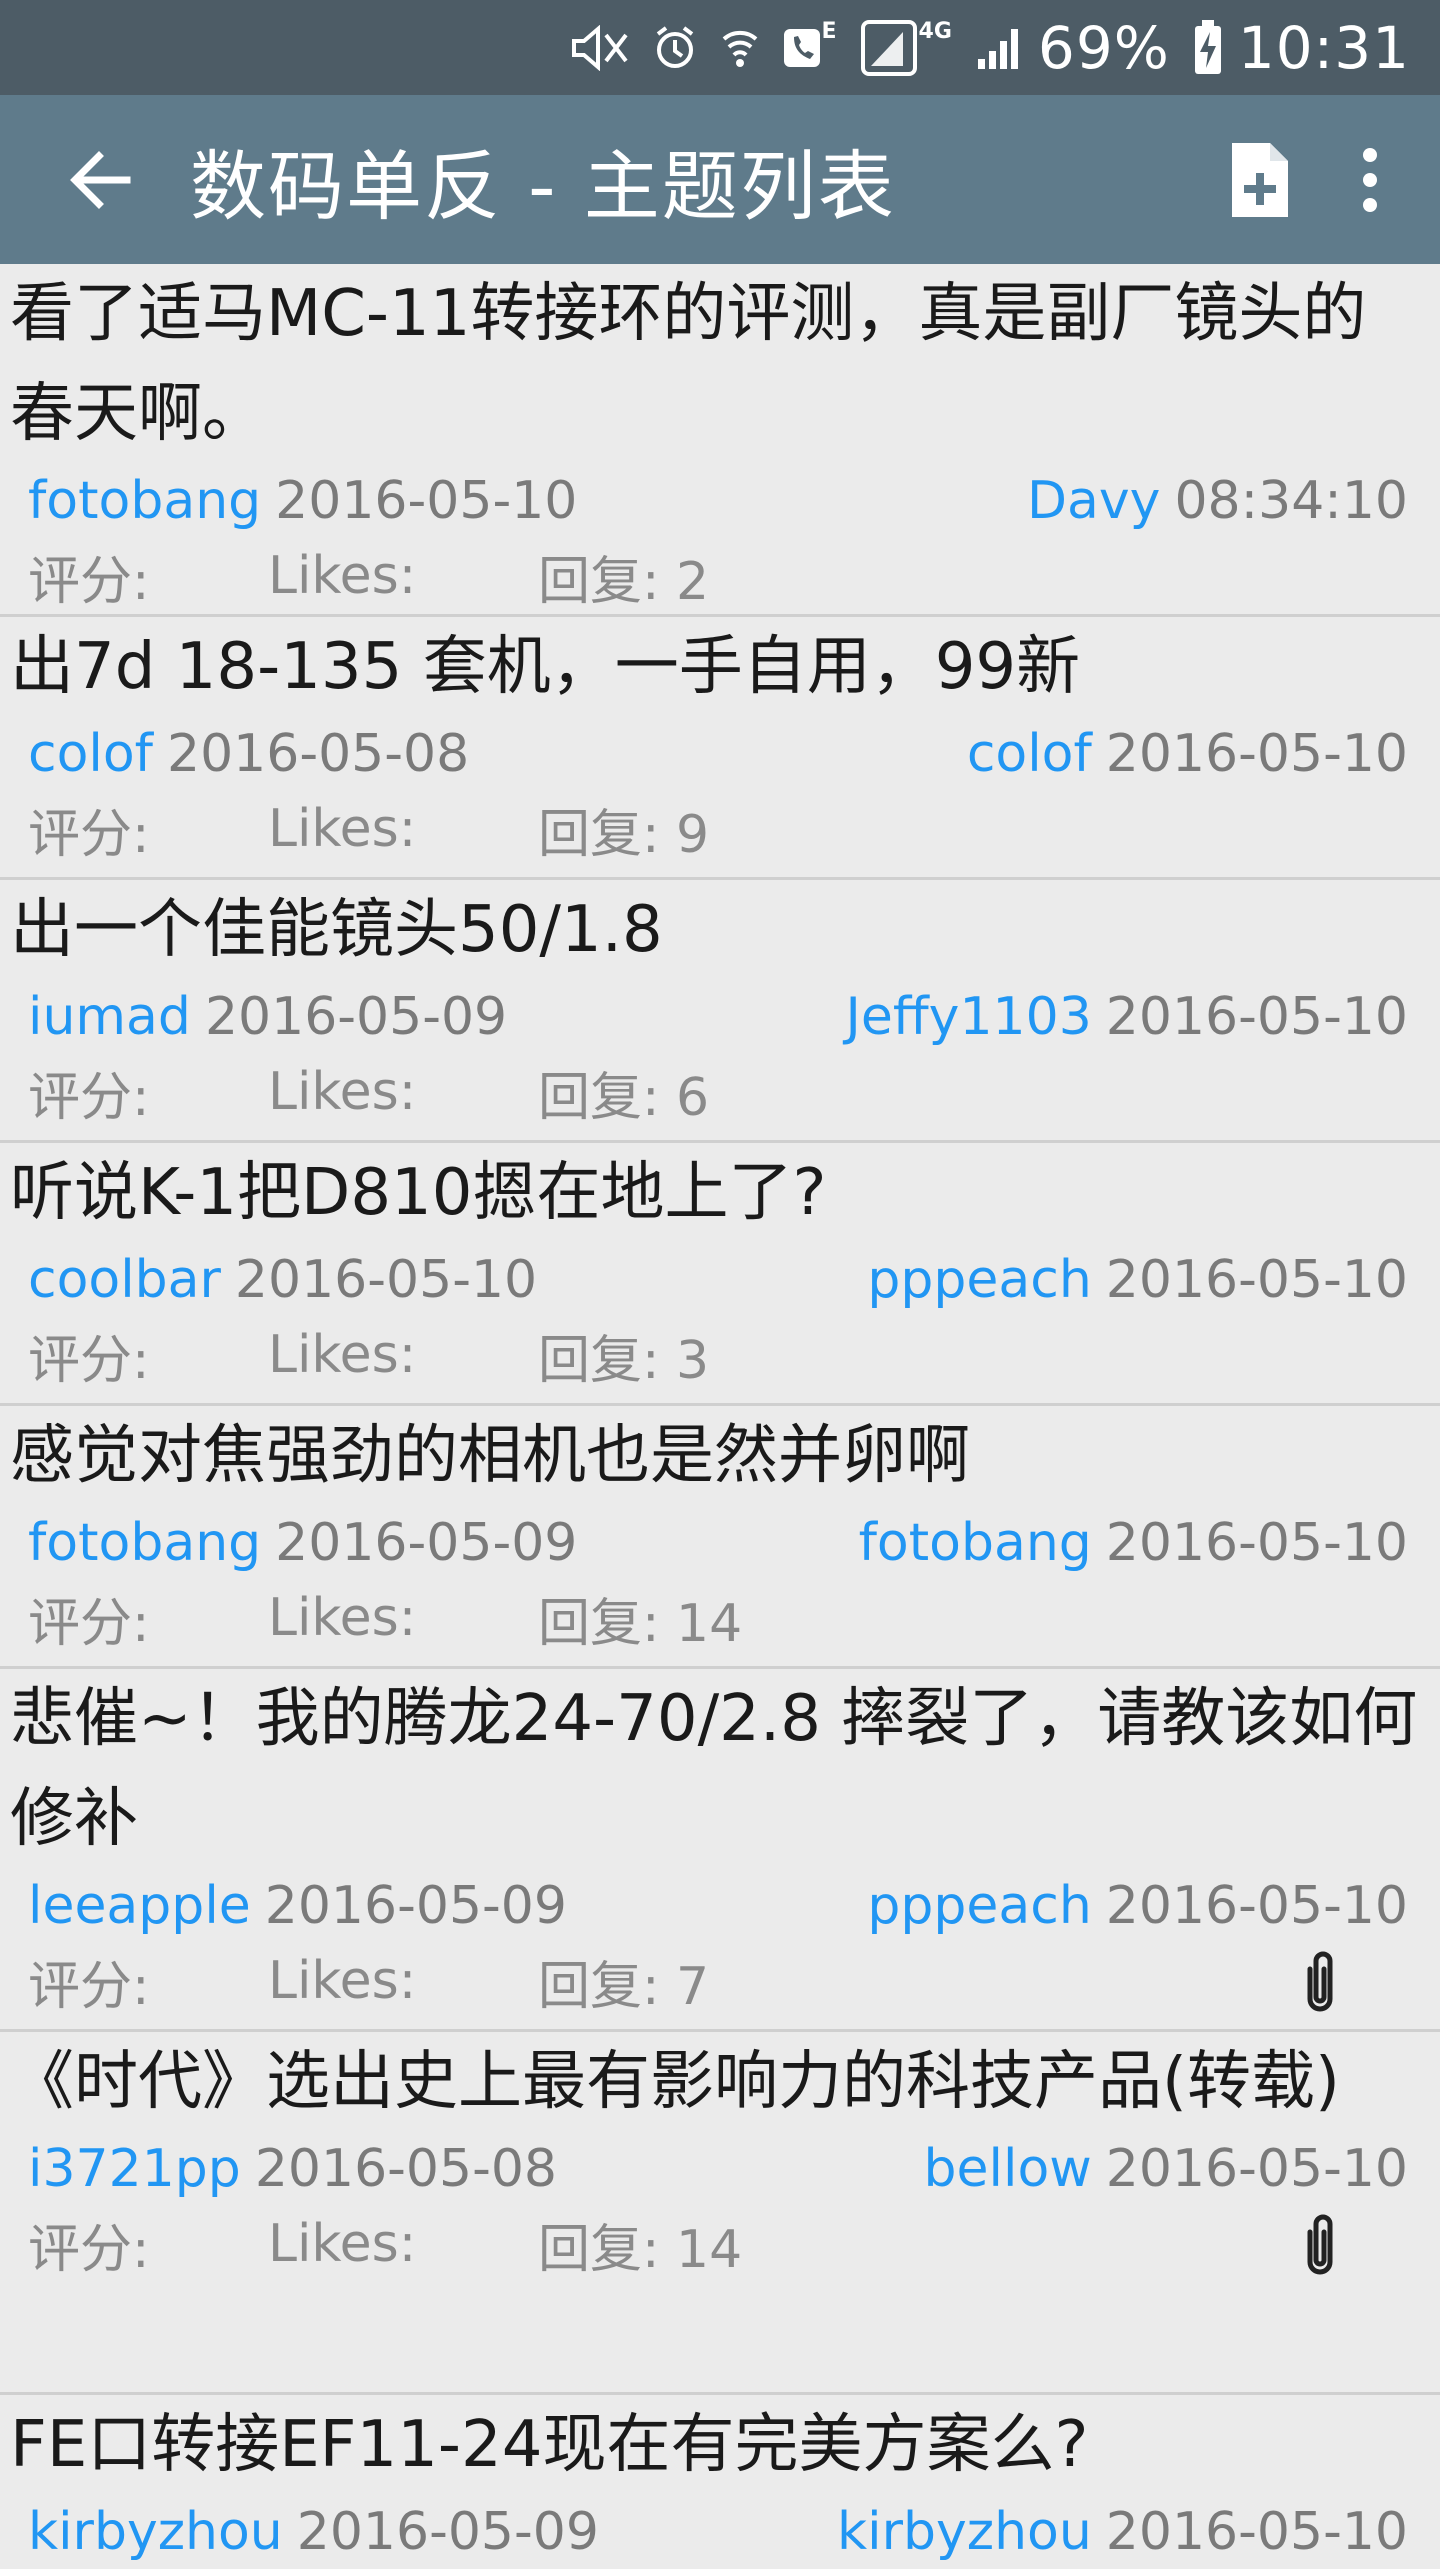 Image resolution: width=1440 pixels, height=2569 pixels. I want to click on network-e-label: E, so click(829, 31).